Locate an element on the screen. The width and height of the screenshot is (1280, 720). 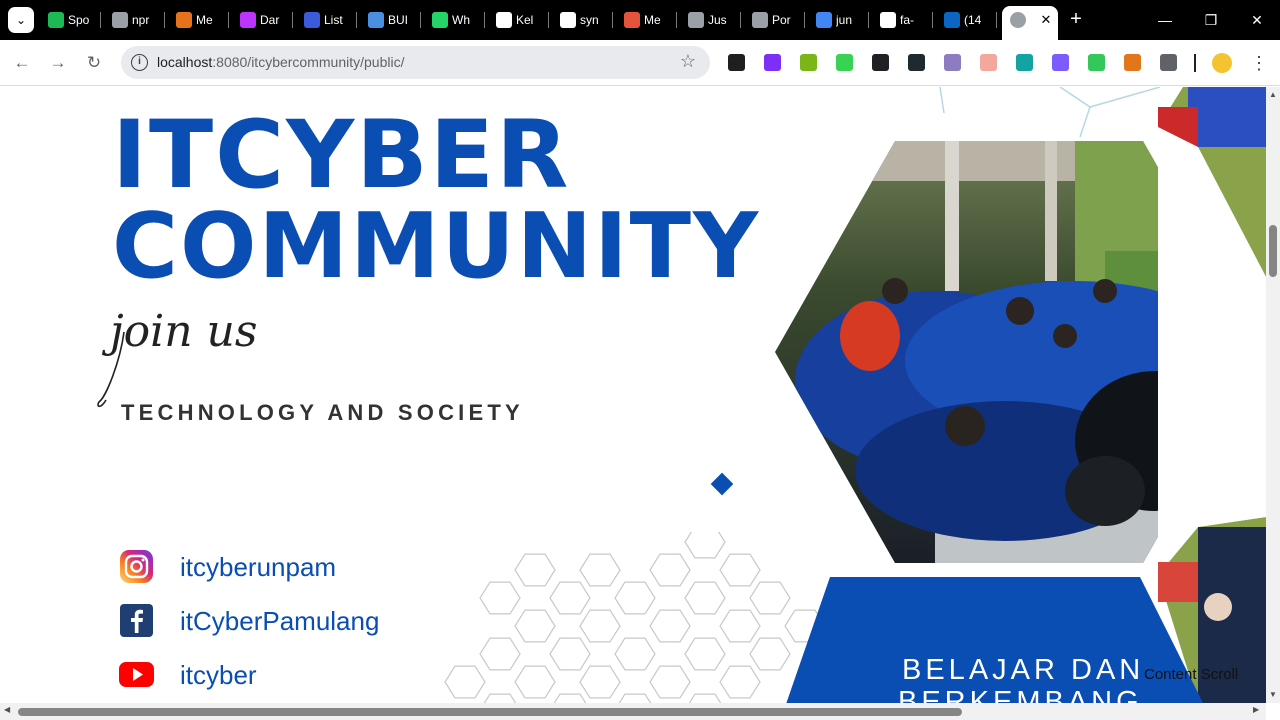
join-us-script: join us is located at coordinates (177, 357).